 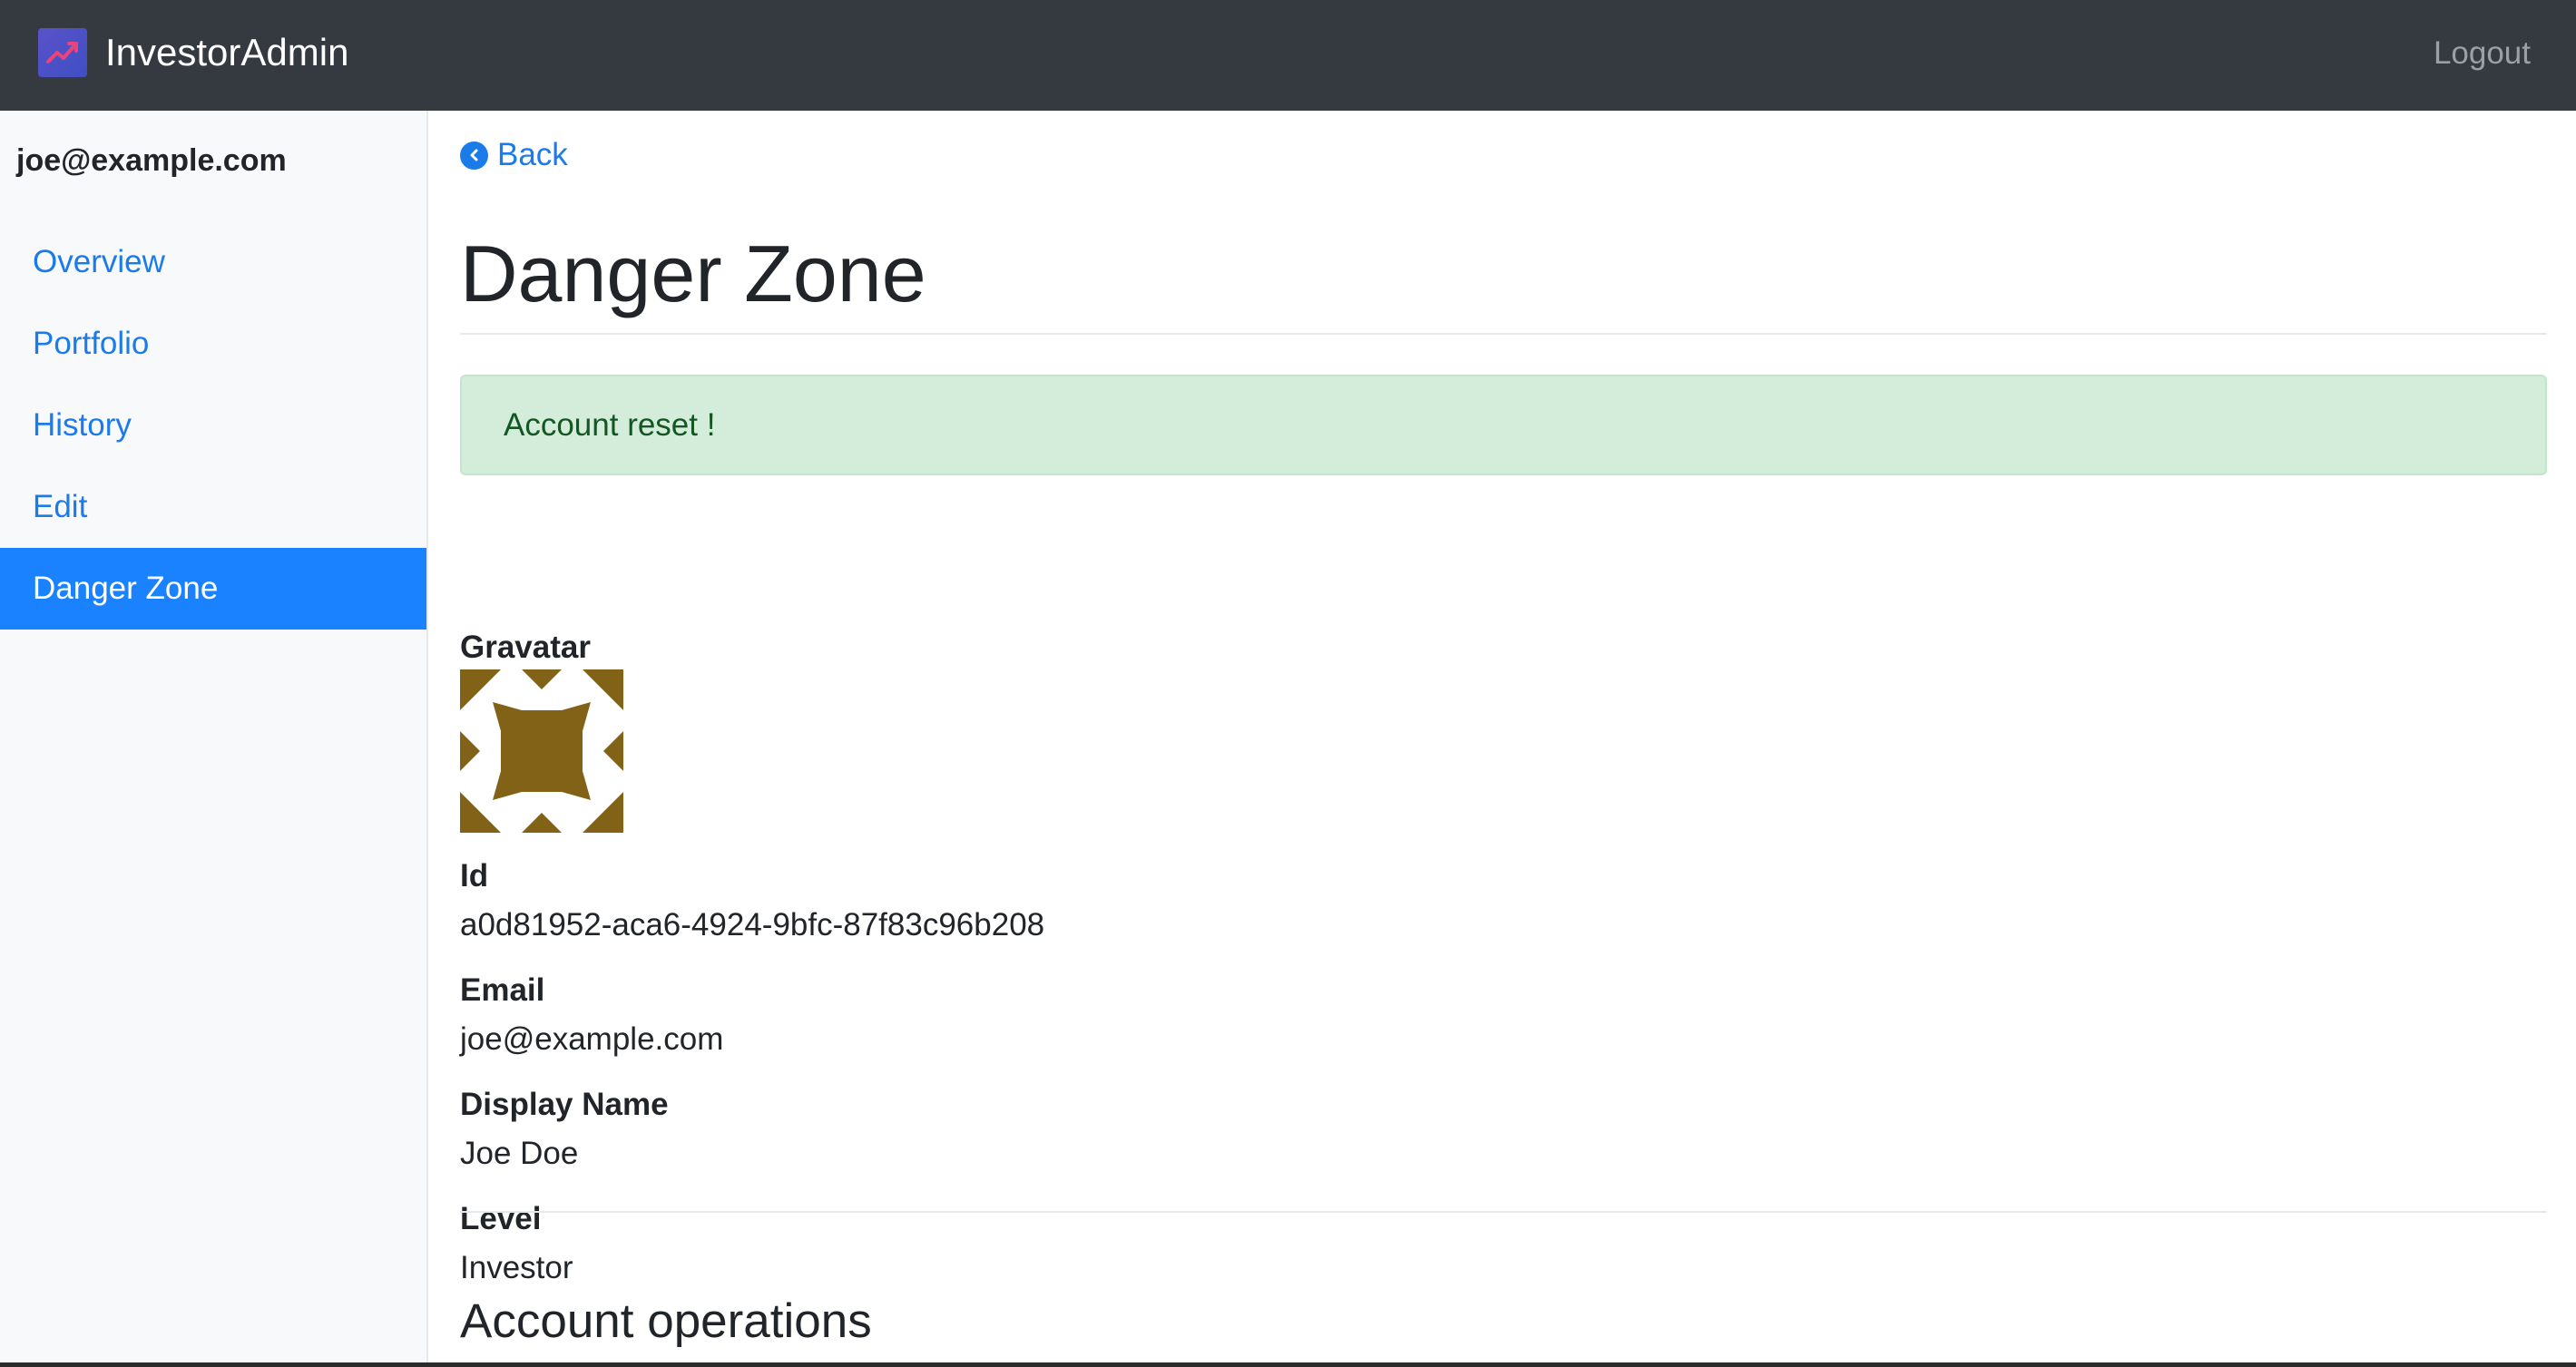 What do you see at coordinates (227, 52) in the screenshot?
I see `brand-name: InvestorAdmin` at bounding box center [227, 52].